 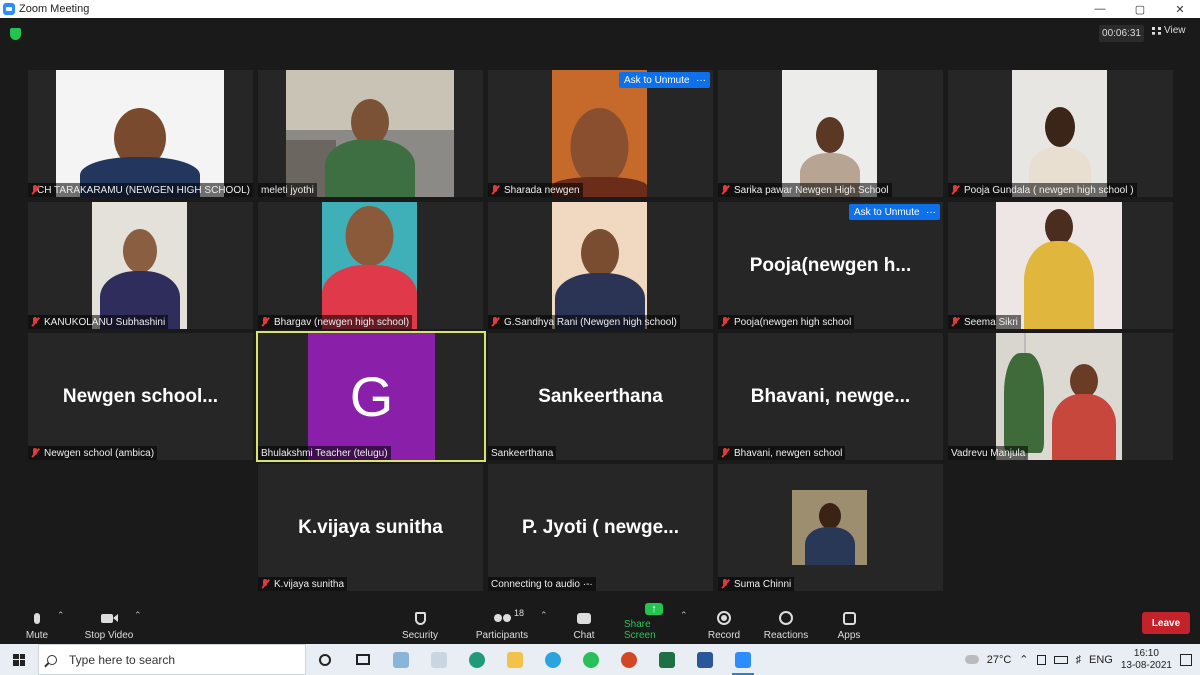 What do you see at coordinates (1156, 30) in the screenshot?
I see `grid-view-icon` at bounding box center [1156, 30].